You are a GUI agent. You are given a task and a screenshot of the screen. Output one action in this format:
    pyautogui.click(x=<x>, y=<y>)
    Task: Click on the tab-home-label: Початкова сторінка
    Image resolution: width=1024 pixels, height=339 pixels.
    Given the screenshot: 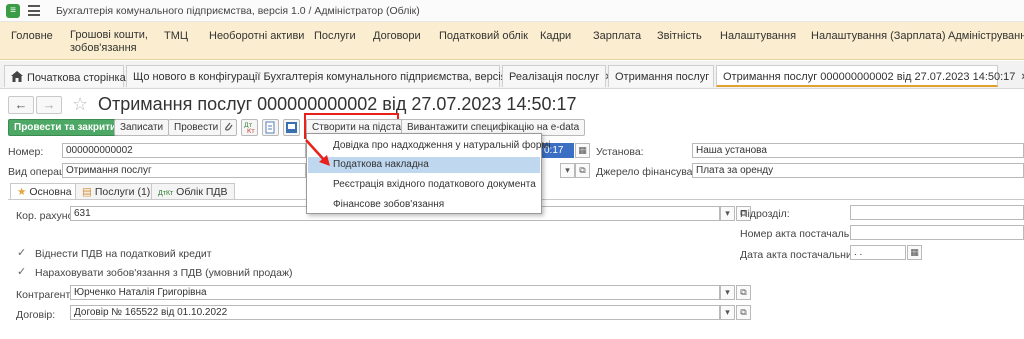 What is the action you would take?
    pyautogui.click(x=76, y=78)
    